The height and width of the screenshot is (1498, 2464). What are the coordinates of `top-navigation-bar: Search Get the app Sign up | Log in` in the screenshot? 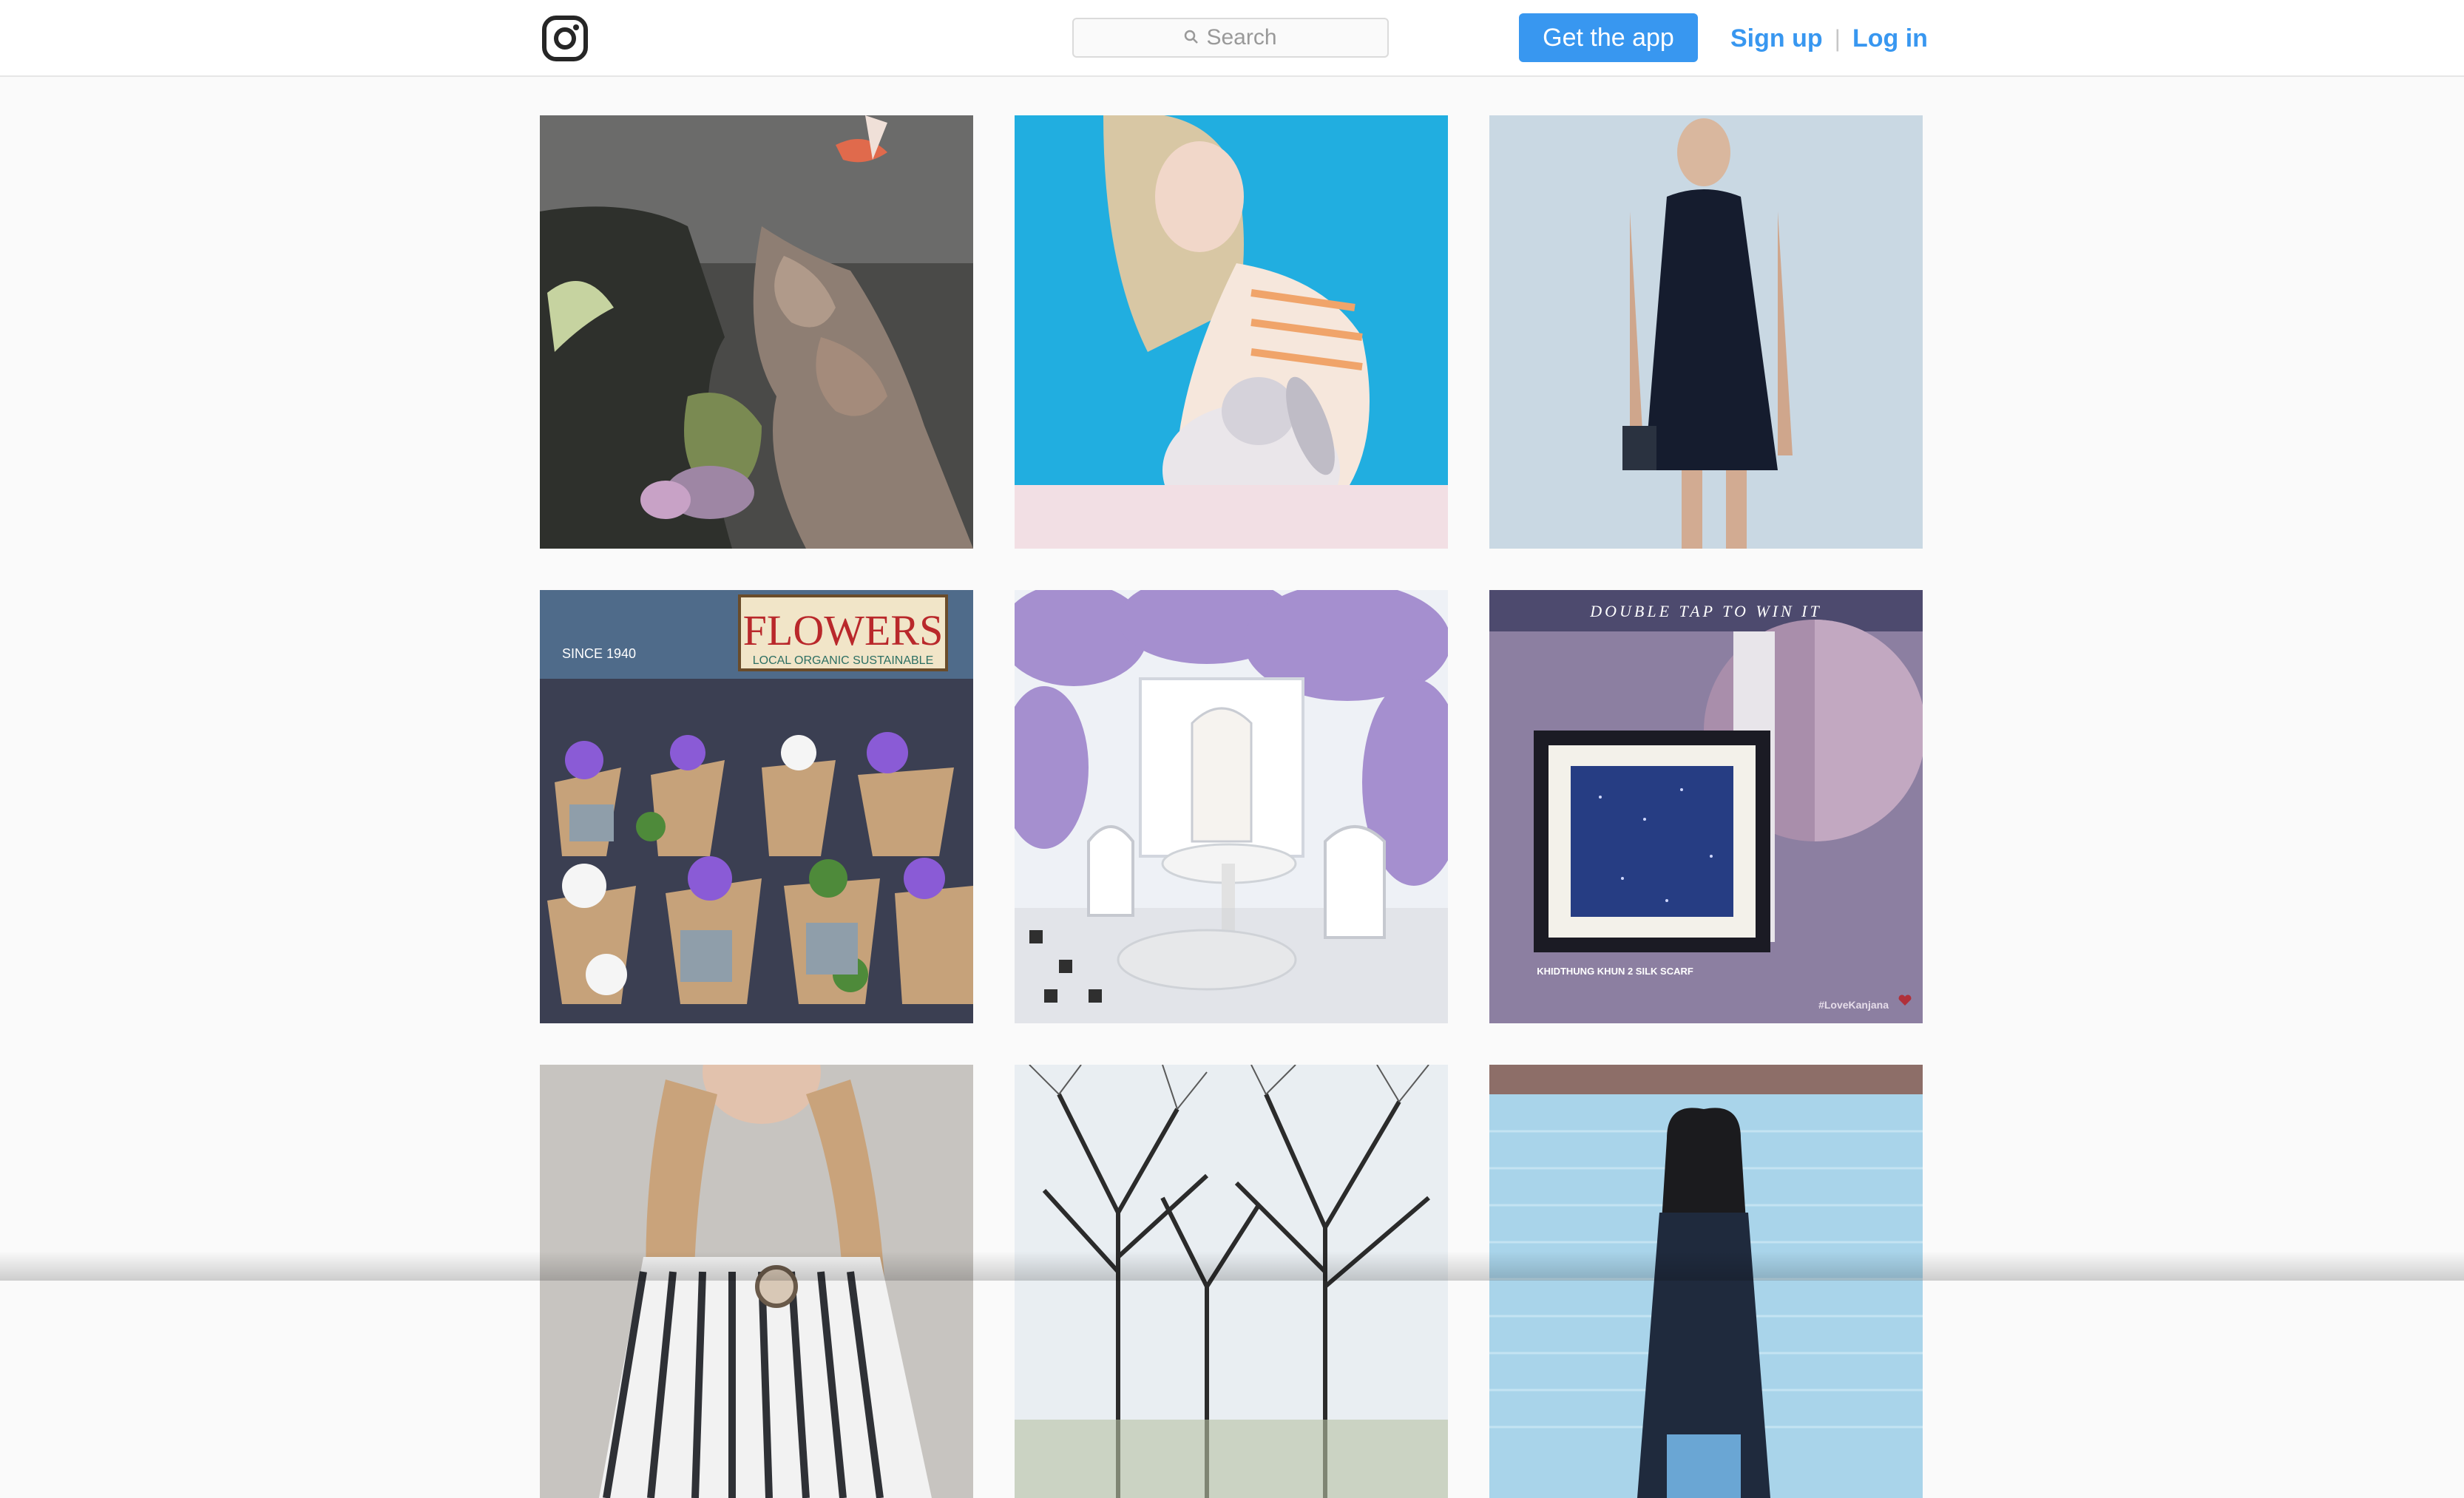 It's located at (1232, 38).